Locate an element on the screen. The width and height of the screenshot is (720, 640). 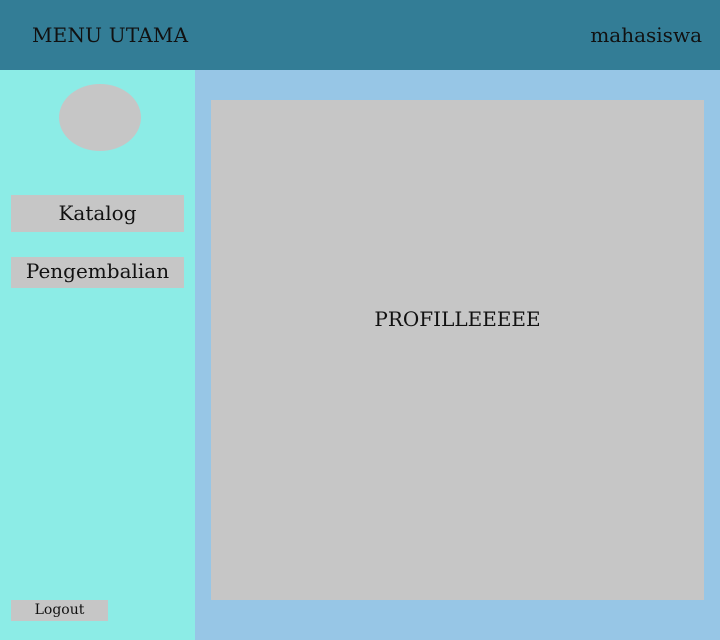
user-role-label: mahasiswa is located at coordinates (646, 35).